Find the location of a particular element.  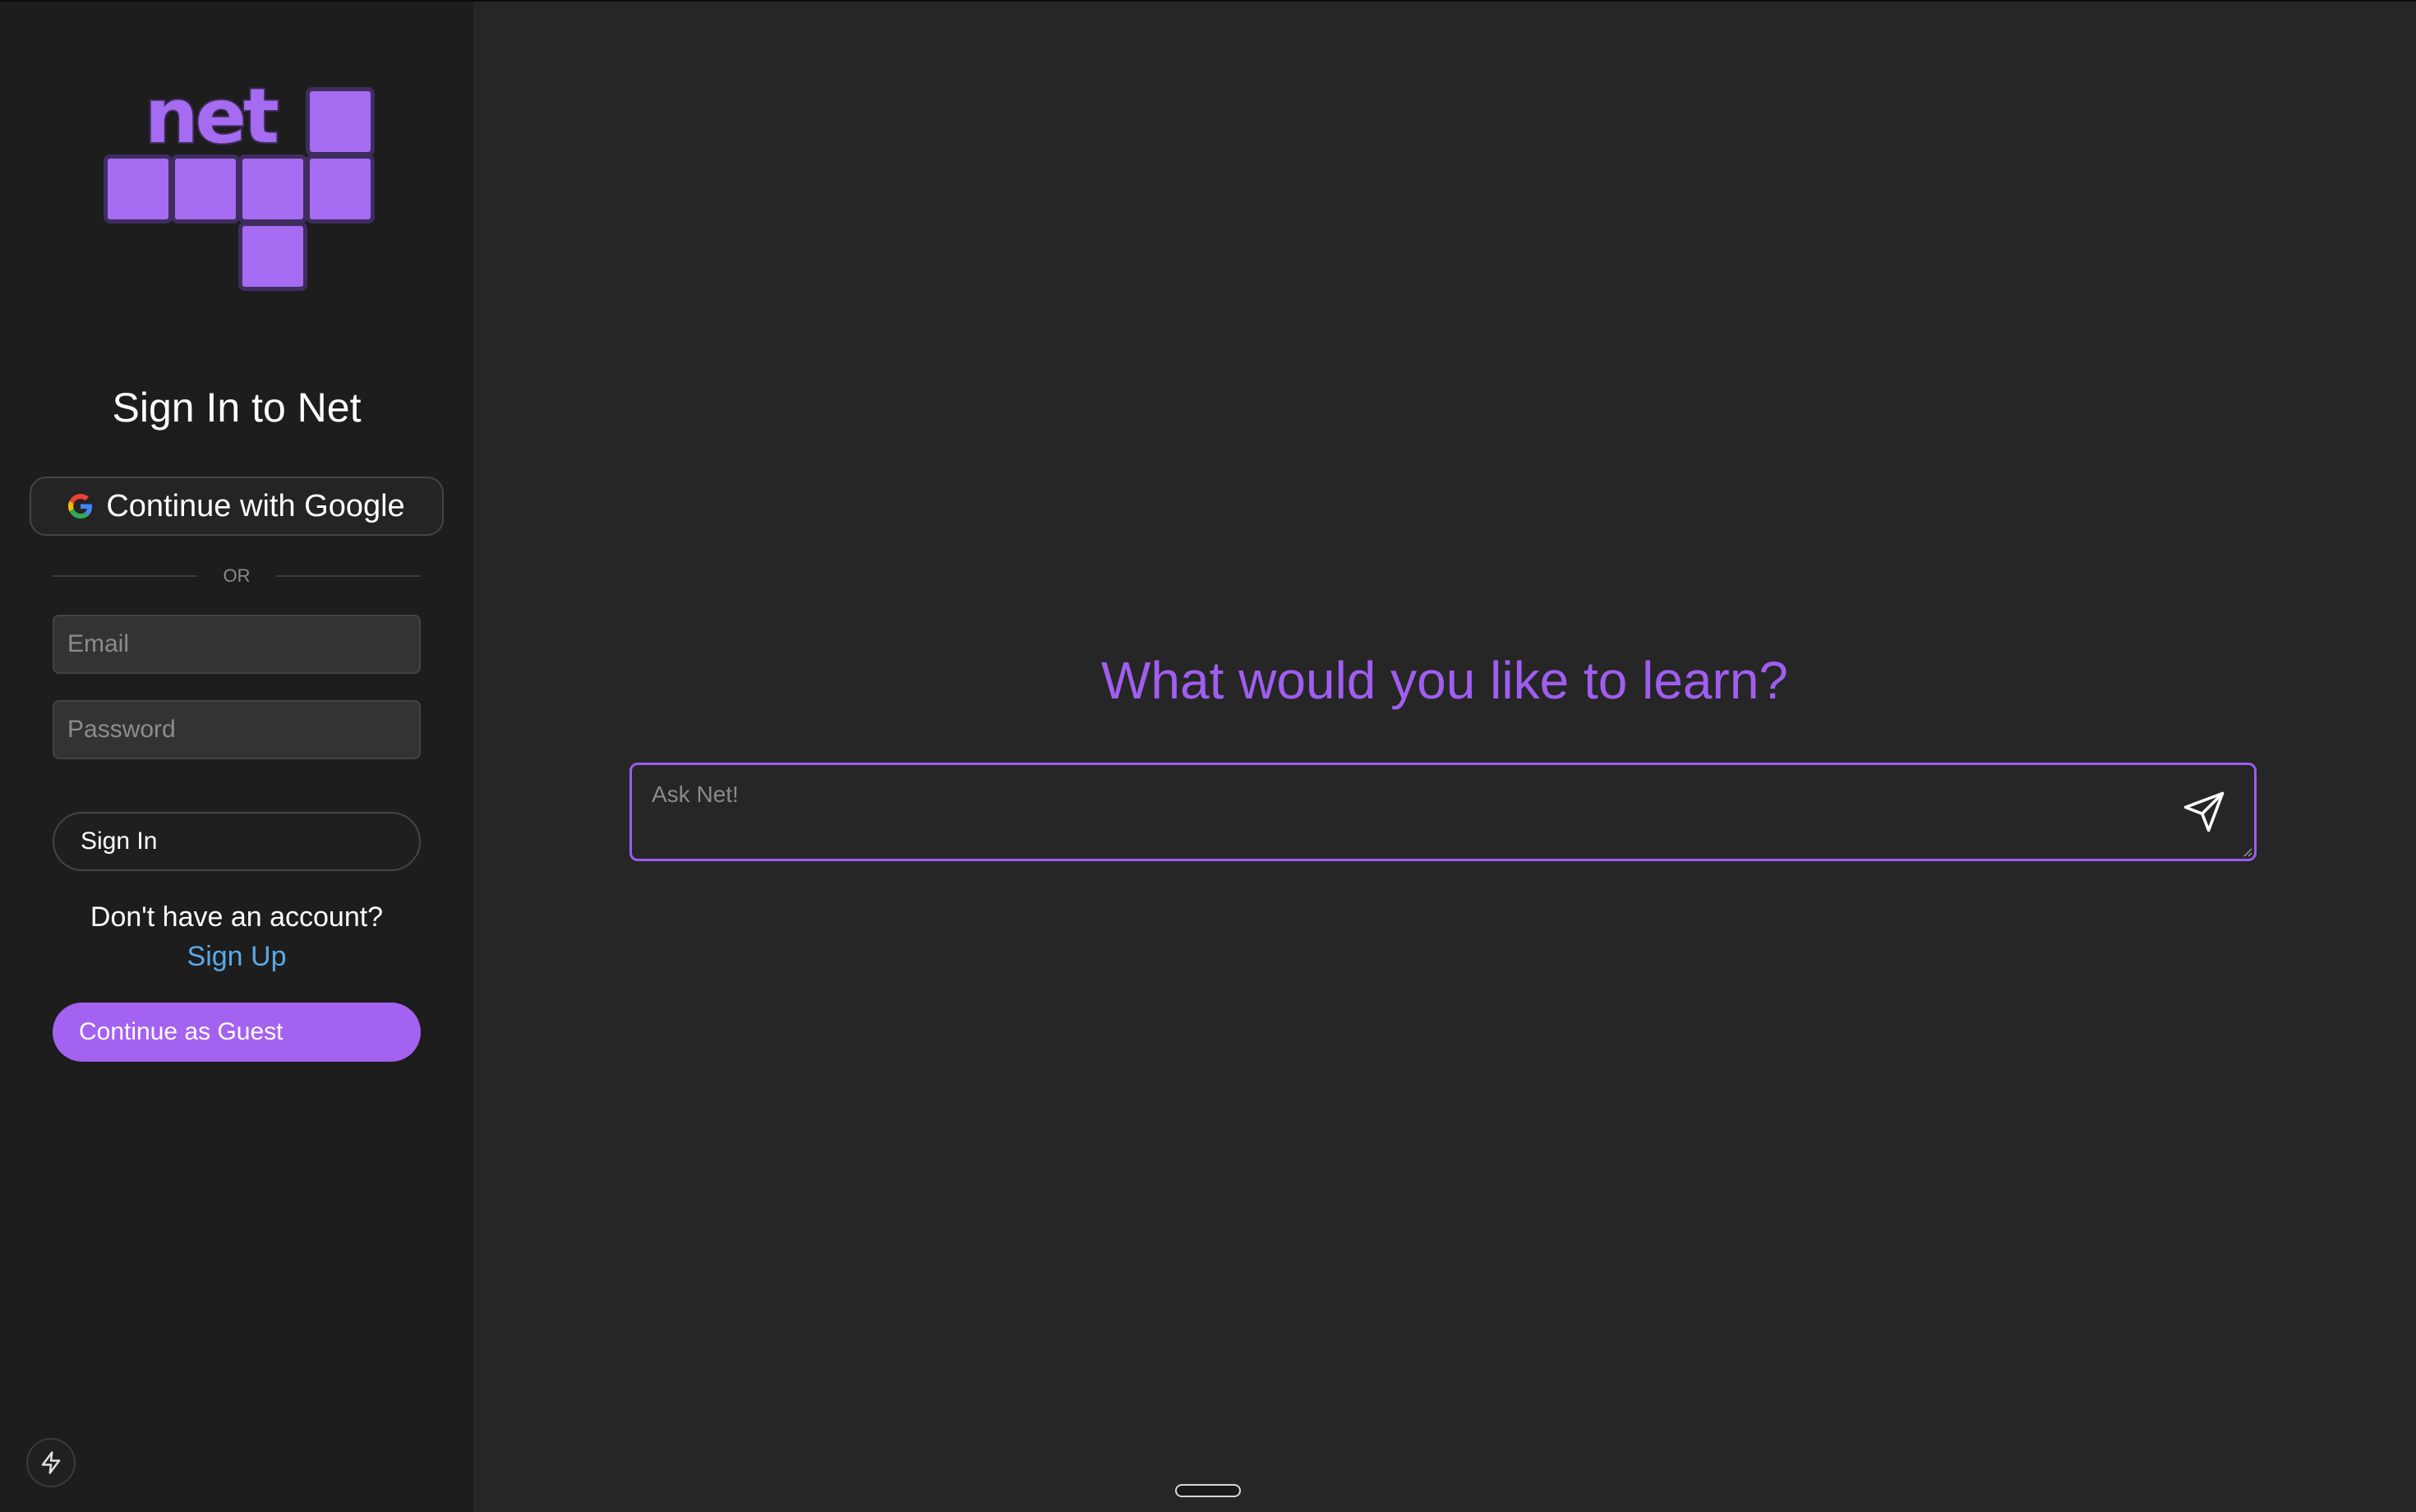

sign-up-link: Sign Up is located at coordinates (237, 957).